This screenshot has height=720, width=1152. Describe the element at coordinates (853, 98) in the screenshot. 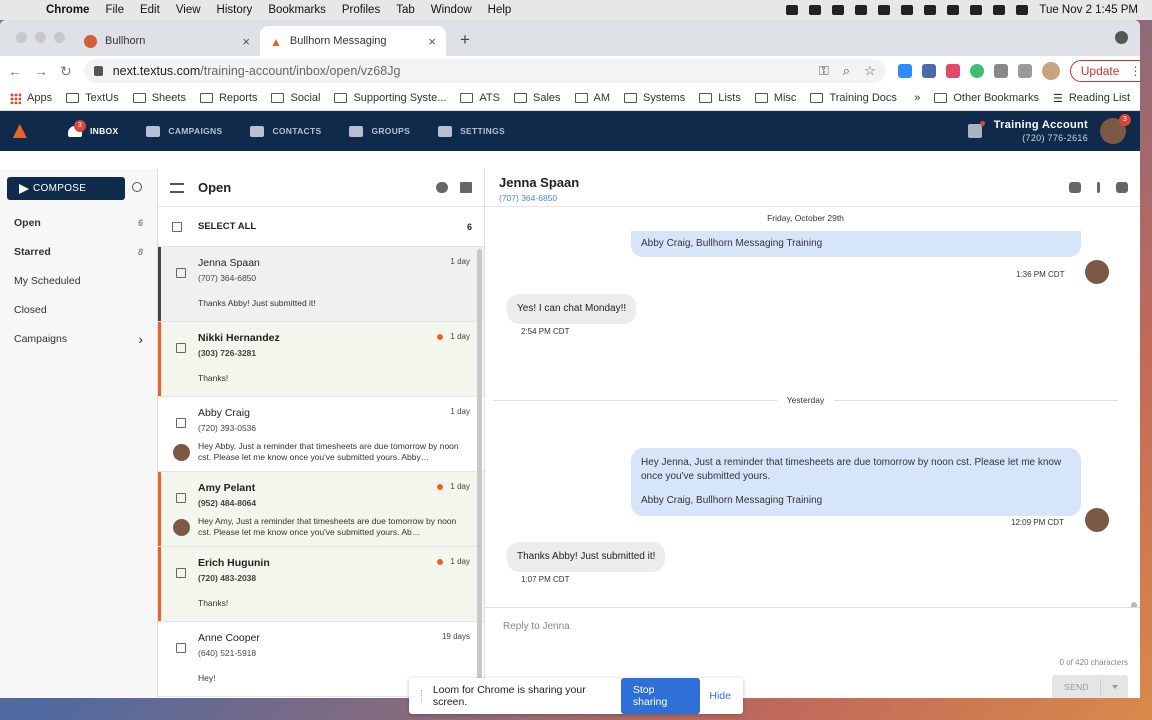

I see `bookmark-training-docs: Training Docs` at that location.